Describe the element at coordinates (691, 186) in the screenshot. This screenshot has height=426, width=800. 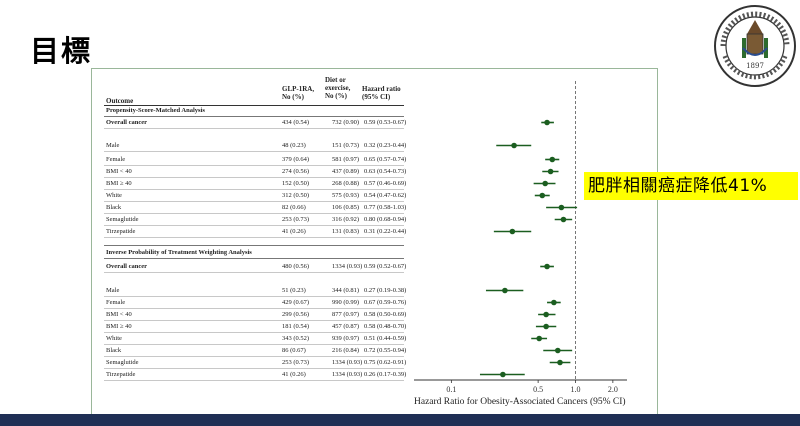
I see `highlight-annotation: 肥胖相關癌症降低41%` at that location.